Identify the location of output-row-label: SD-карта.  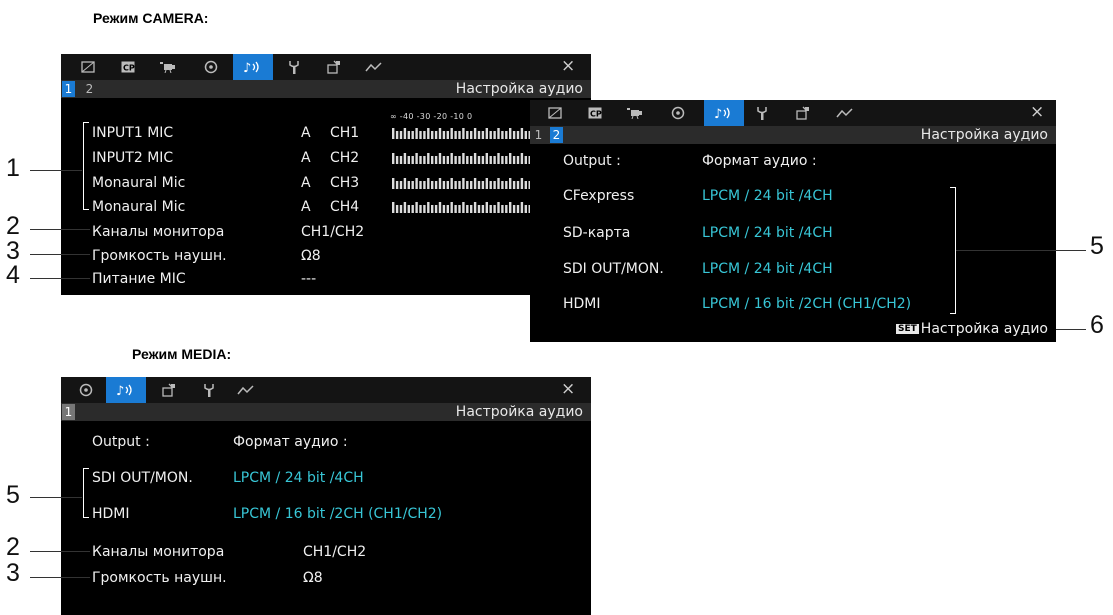
(596, 233).